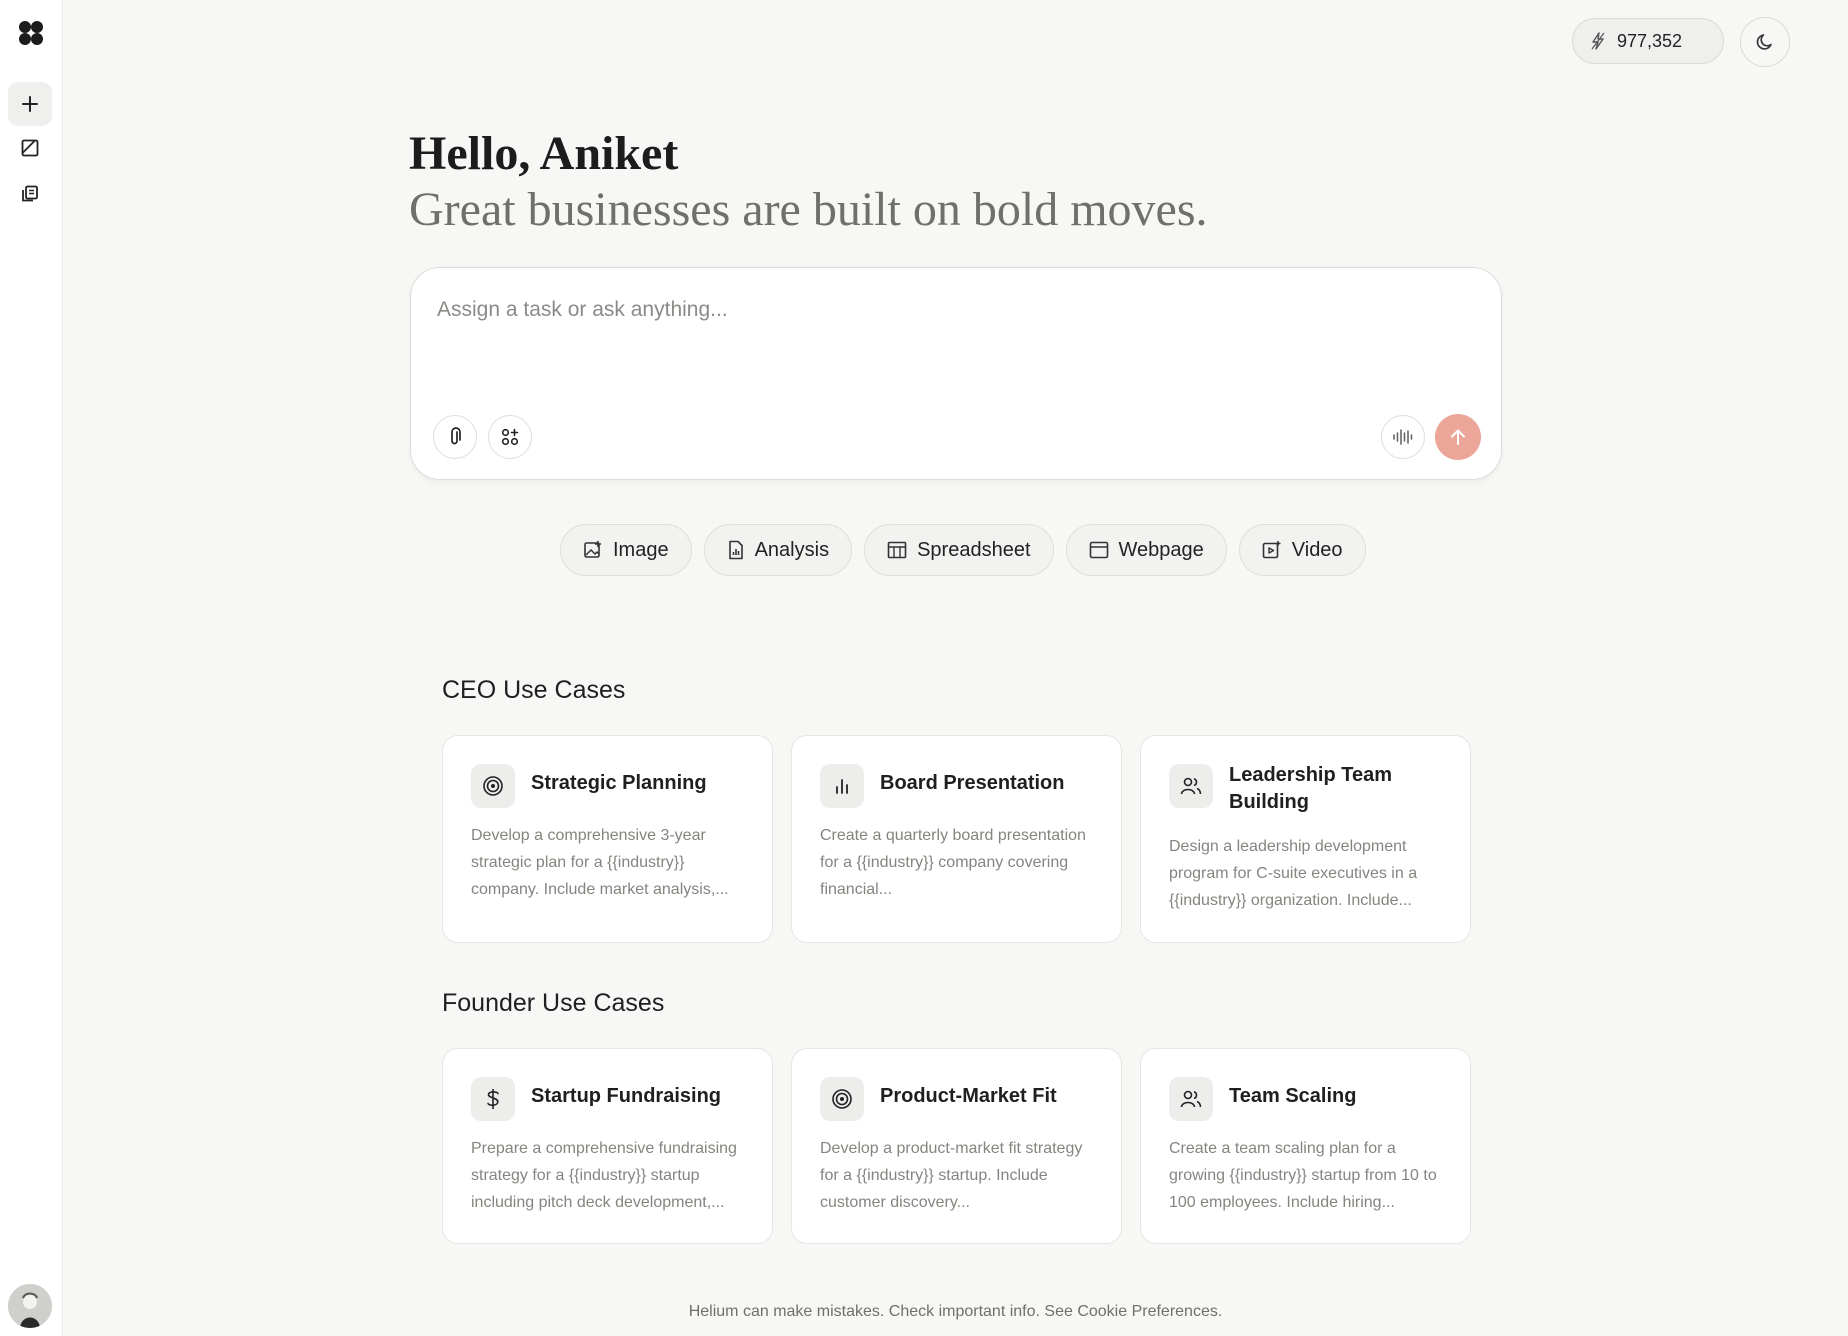 This screenshot has width=1848, height=1336. I want to click on chip-label: Video, so click(1317, 549).